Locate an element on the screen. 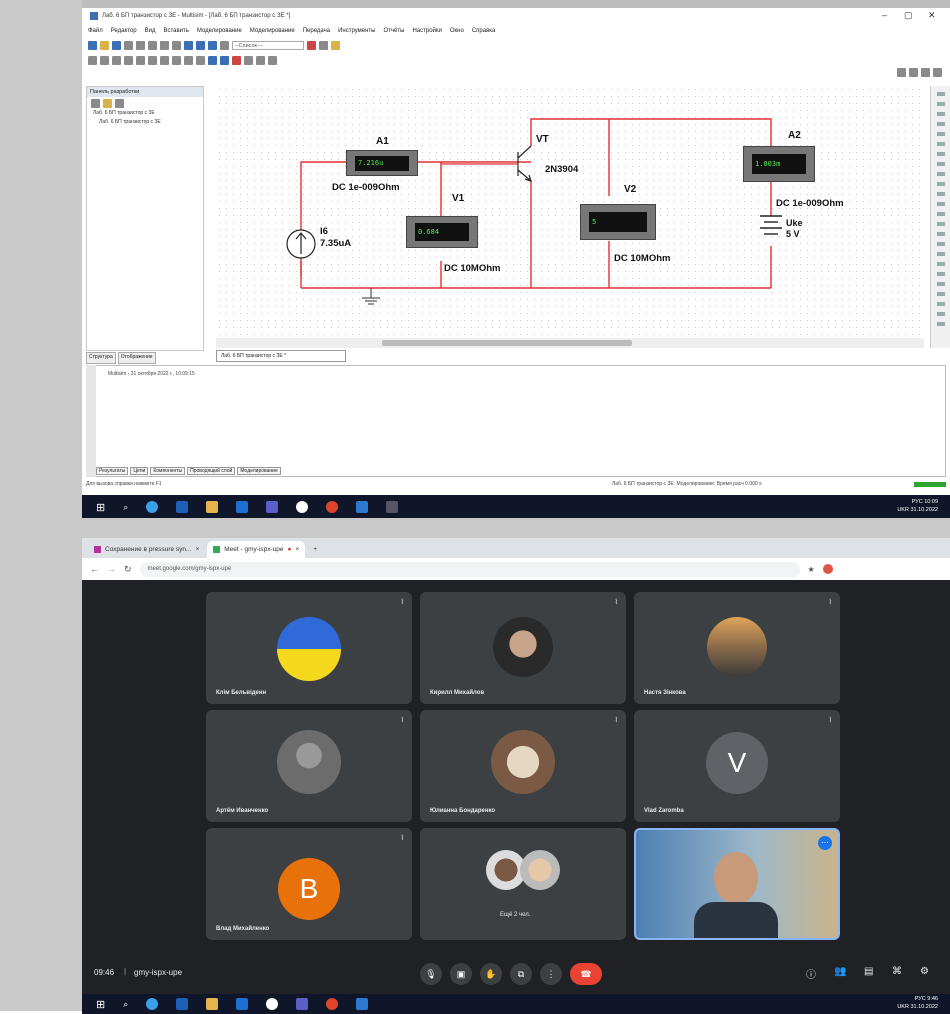  probe-icon is located at coordinates (248, 60).